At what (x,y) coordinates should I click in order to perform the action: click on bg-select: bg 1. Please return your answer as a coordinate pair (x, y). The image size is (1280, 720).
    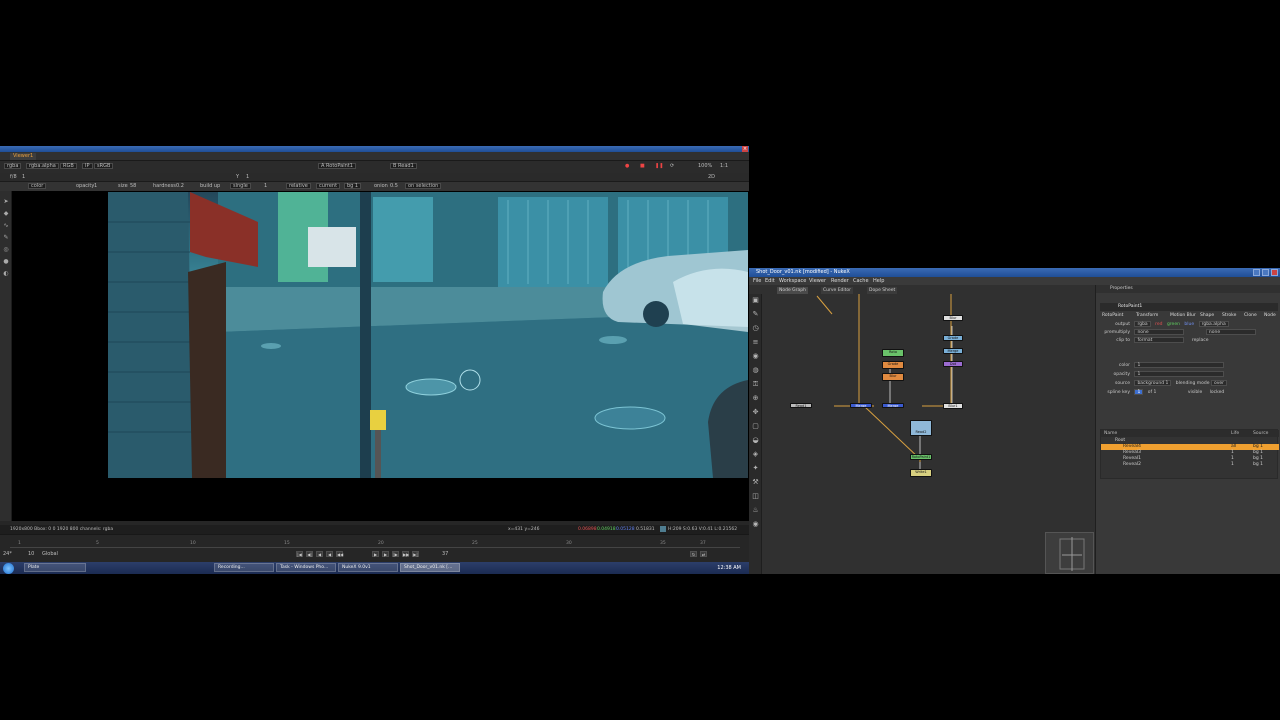
    Looking at the image, I should click on (353, 186).